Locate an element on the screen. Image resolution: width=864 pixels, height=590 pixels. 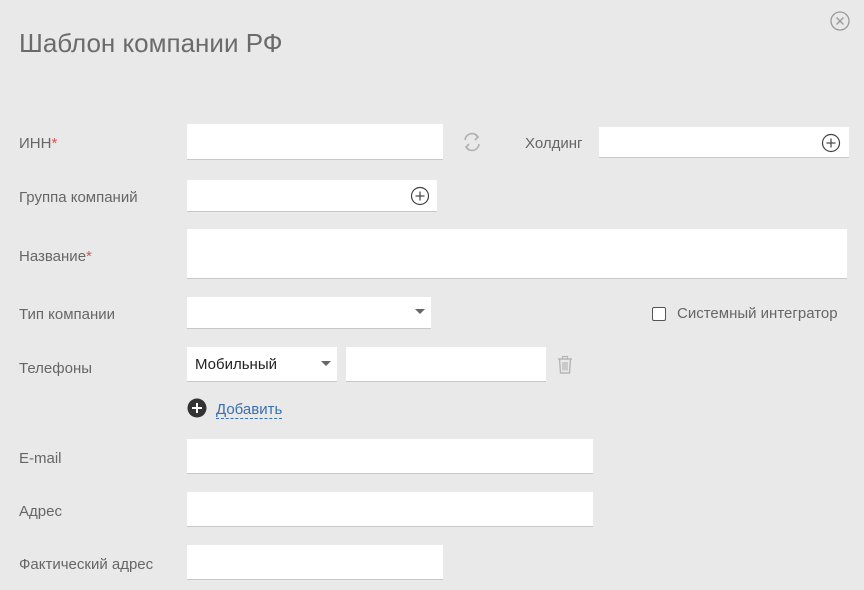
phone-type-select: Мобильный is located at coordinates (262, 364).